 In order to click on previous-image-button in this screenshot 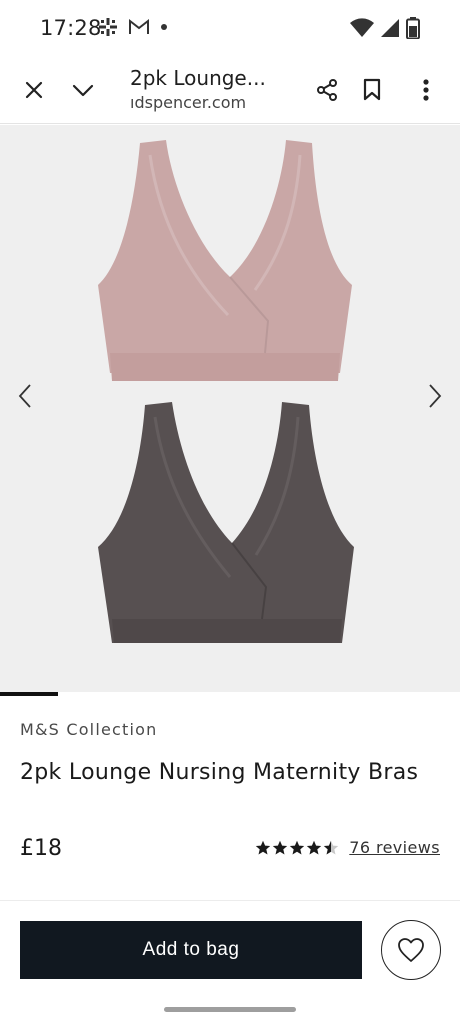, I will do `click(25, 396)`.